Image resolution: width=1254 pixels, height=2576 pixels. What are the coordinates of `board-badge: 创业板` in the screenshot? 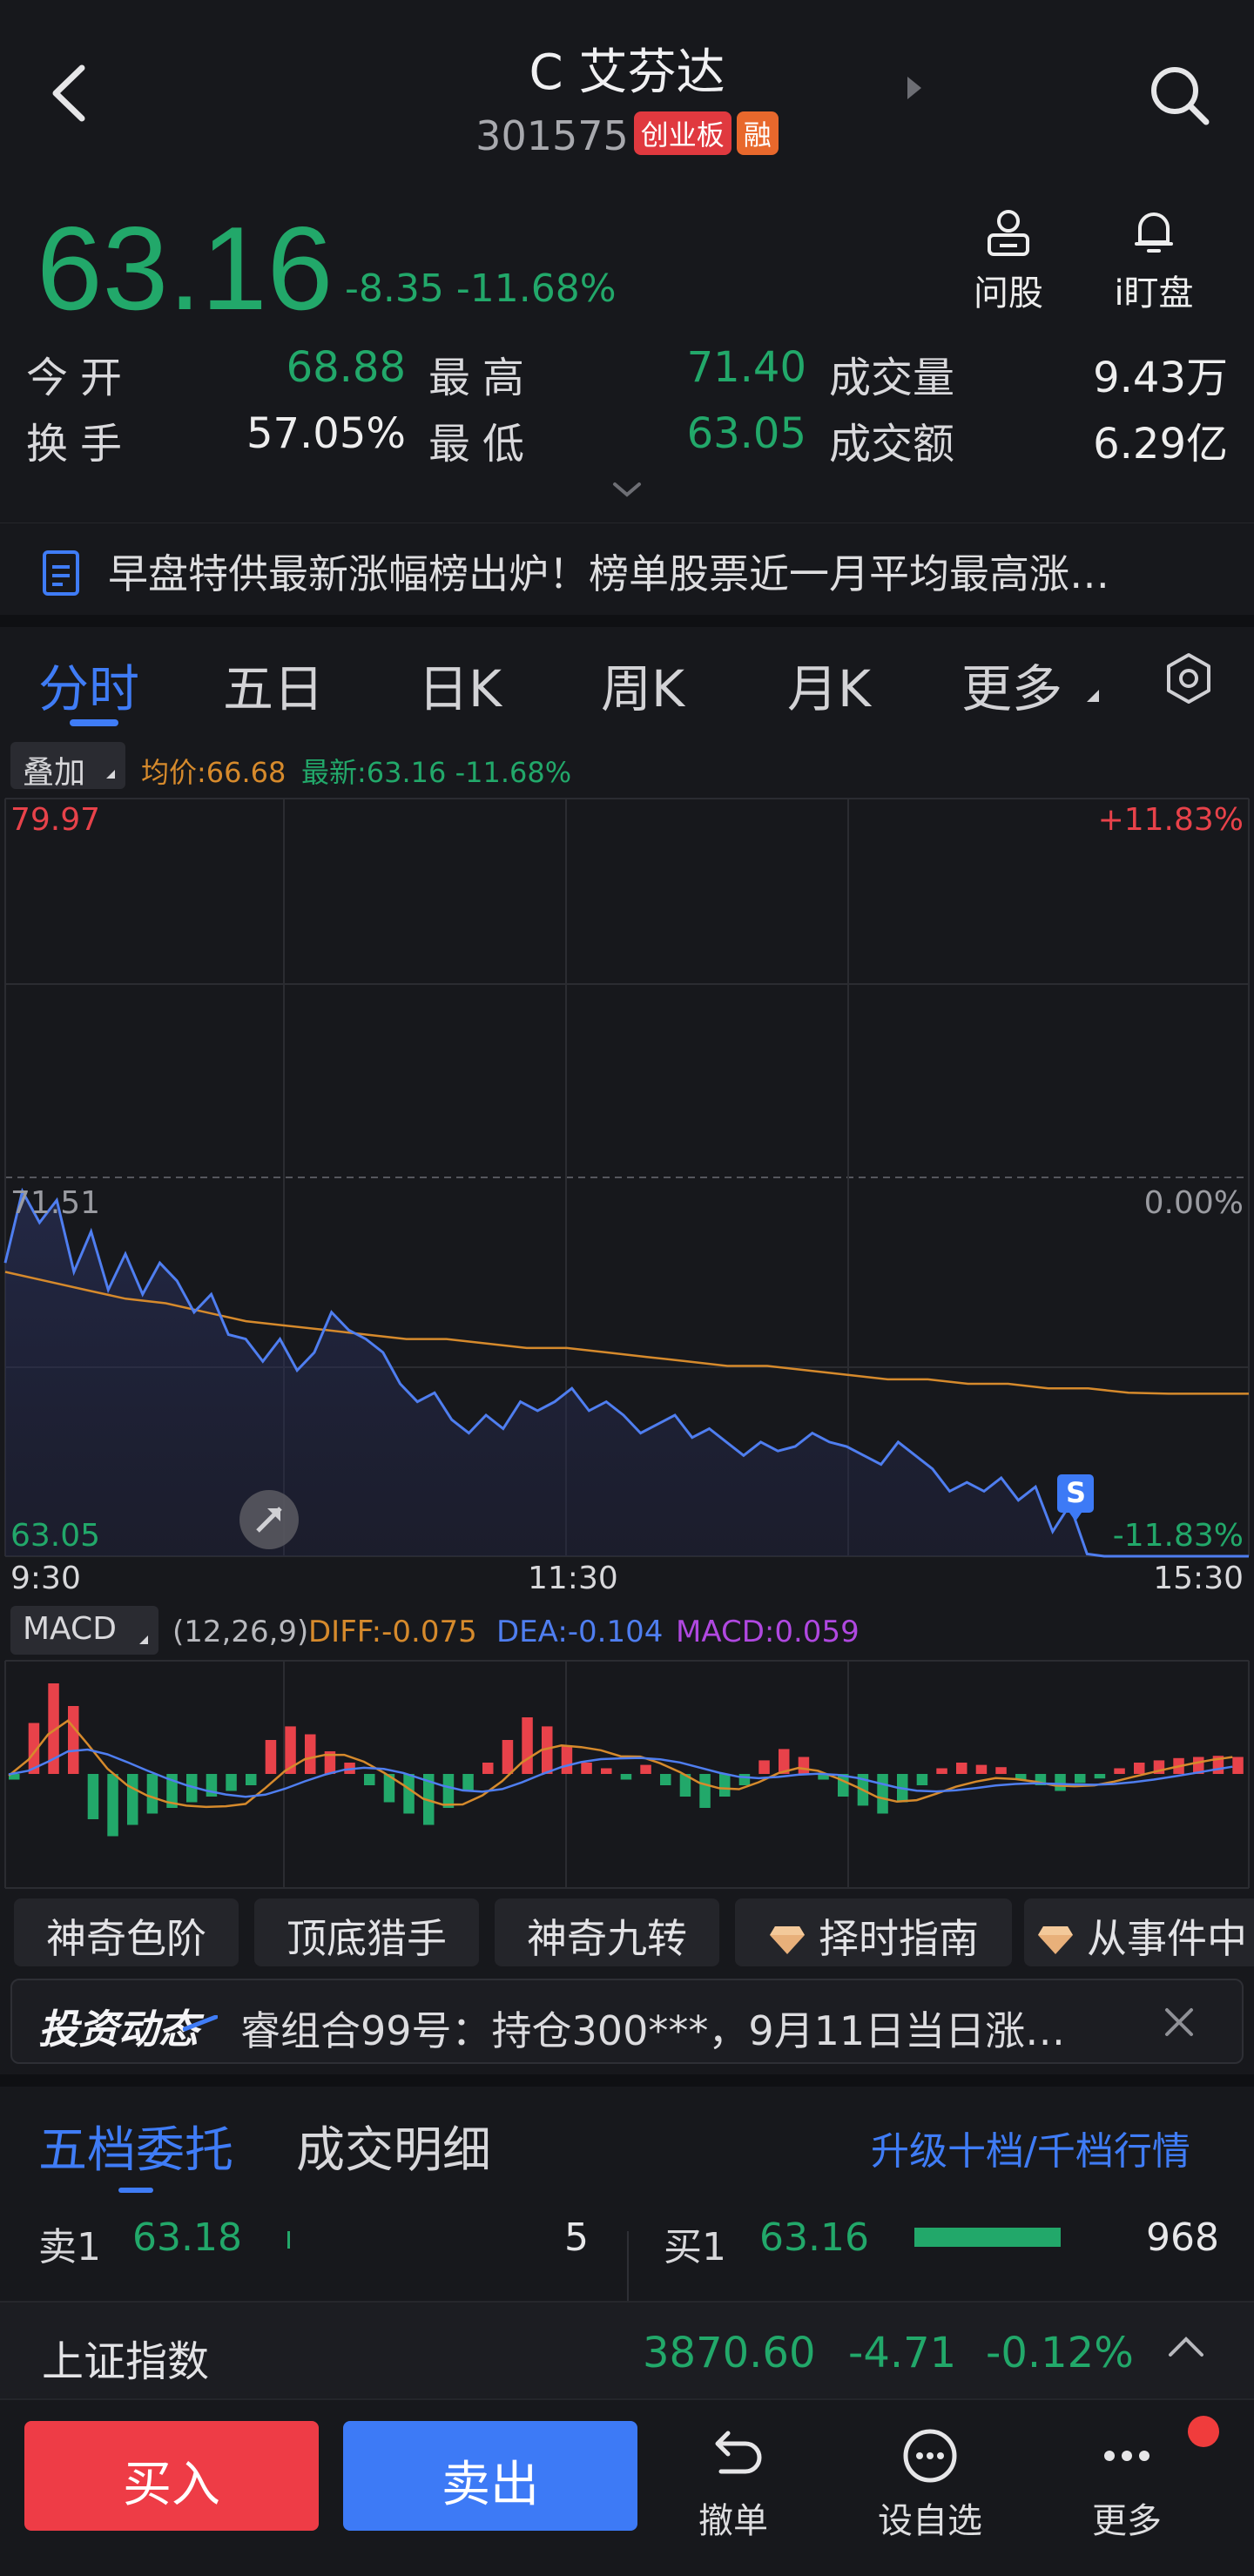 It's located at (682, 133).